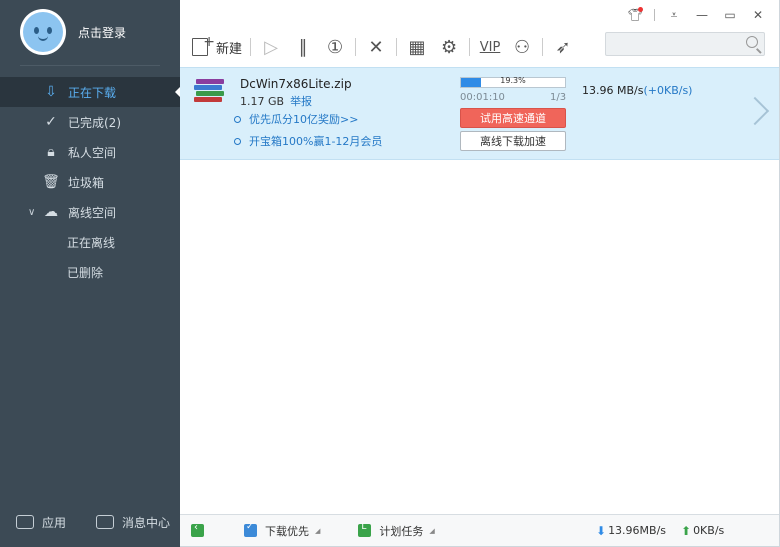 The image size is (780, 547). Describe the element at coordinates (635, 15) in the screenshot. I see `skin-button: 👕︎` at that location.